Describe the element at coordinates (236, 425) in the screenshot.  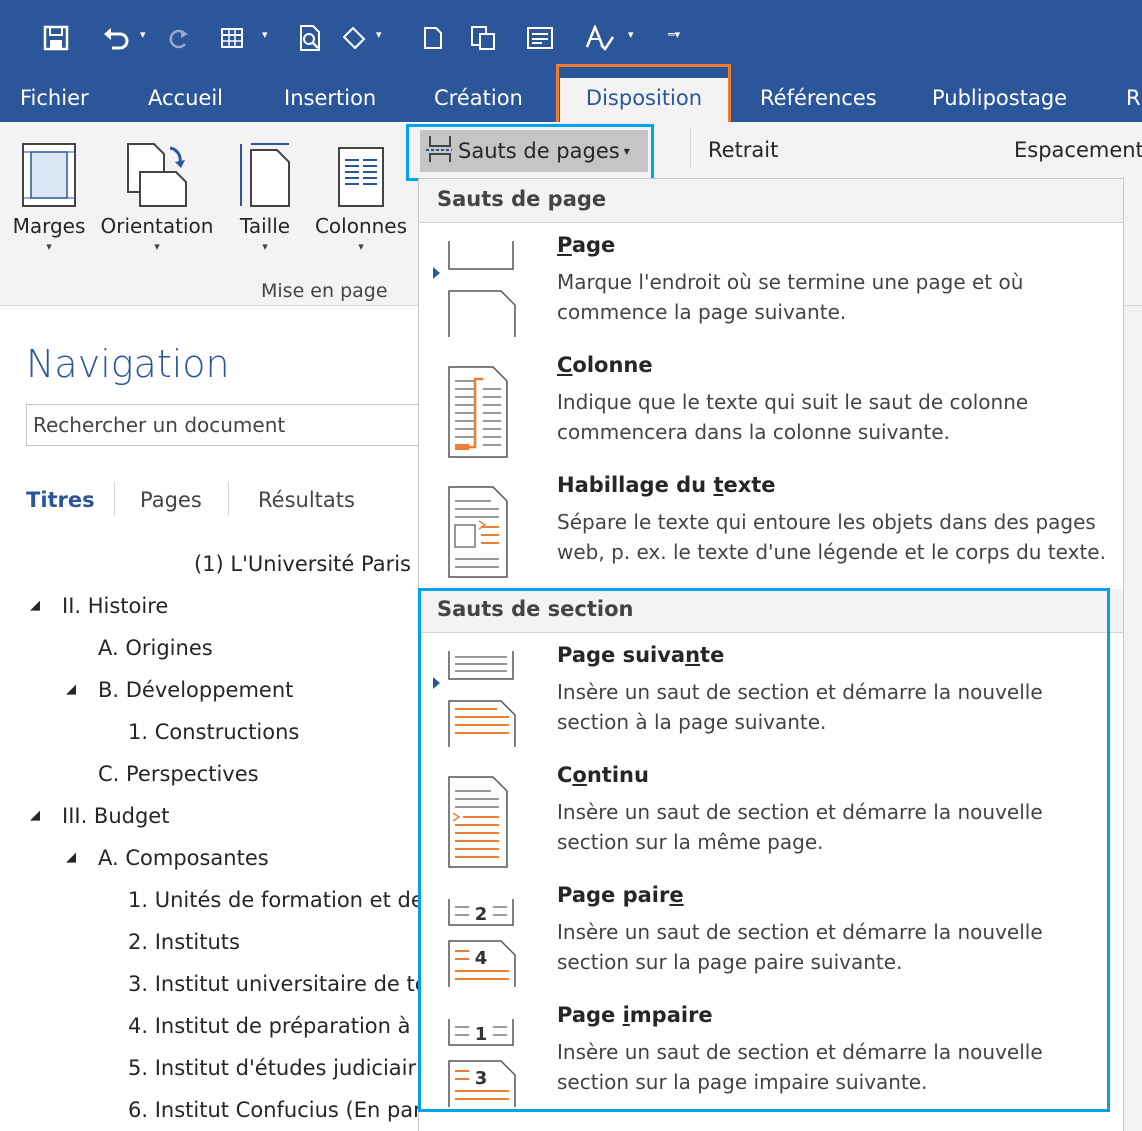
I see `search-input: Rechercher un document` at that location.